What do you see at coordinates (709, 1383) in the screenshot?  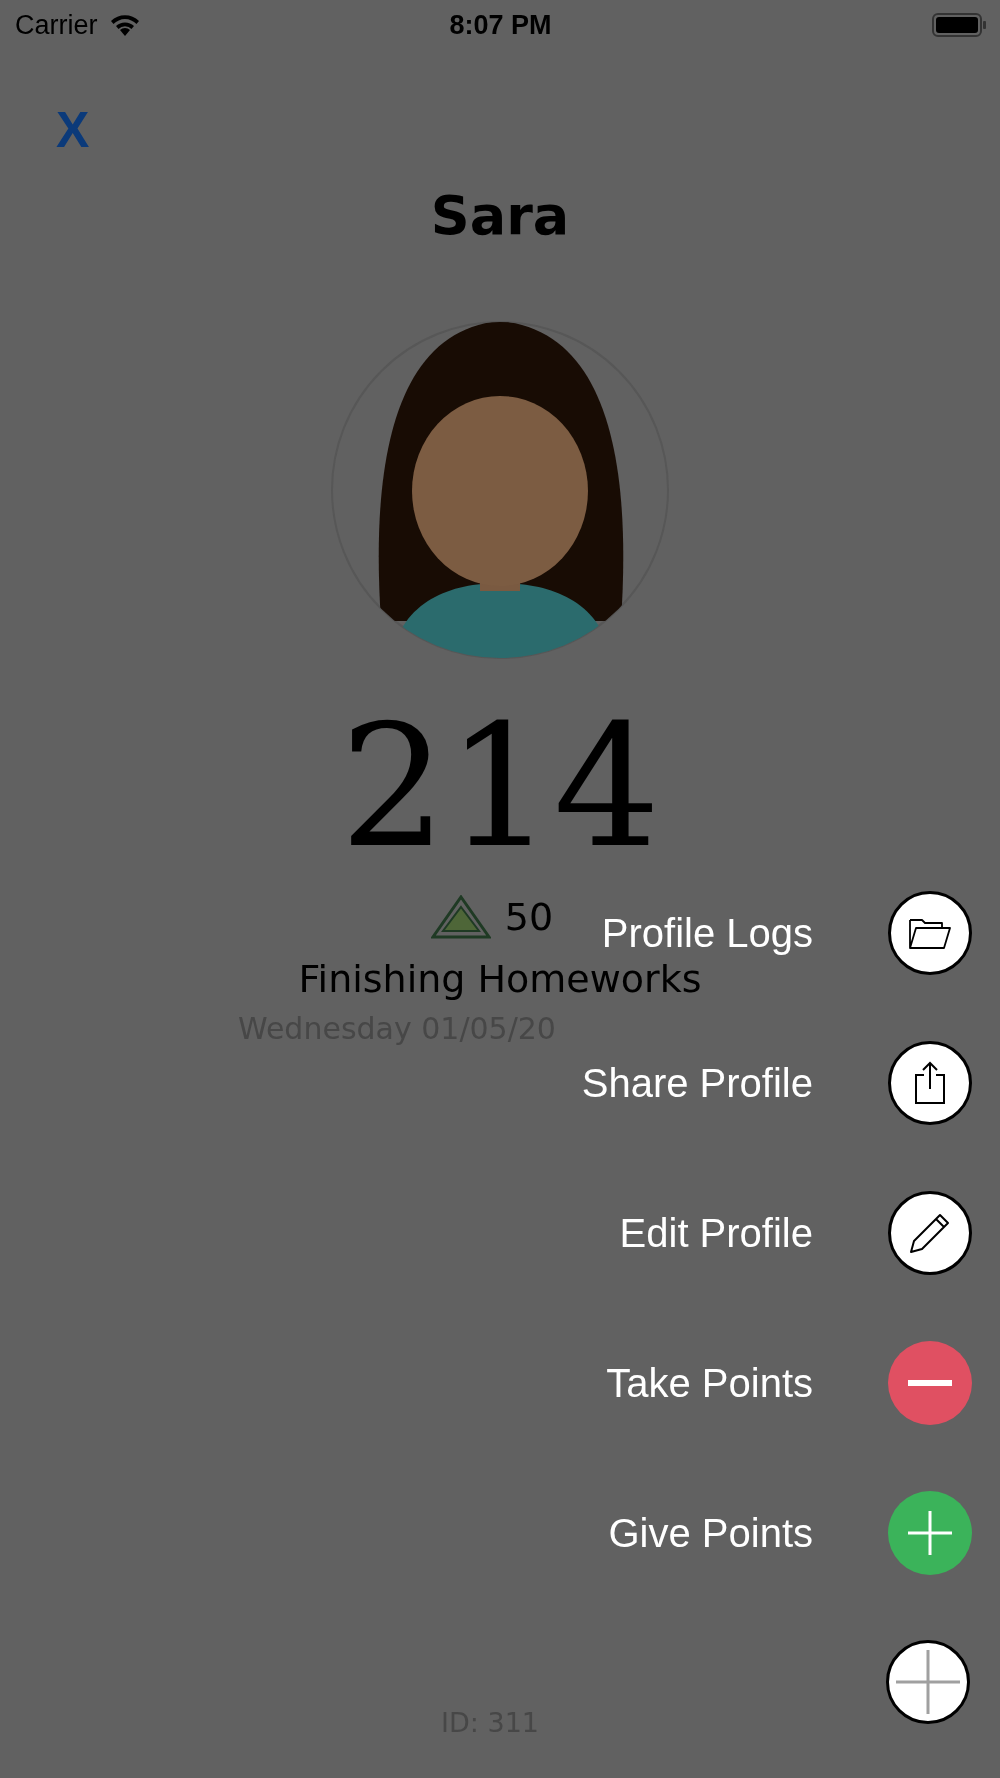 I see `menu-label: Take Points` at bounding box center [709, 1383].